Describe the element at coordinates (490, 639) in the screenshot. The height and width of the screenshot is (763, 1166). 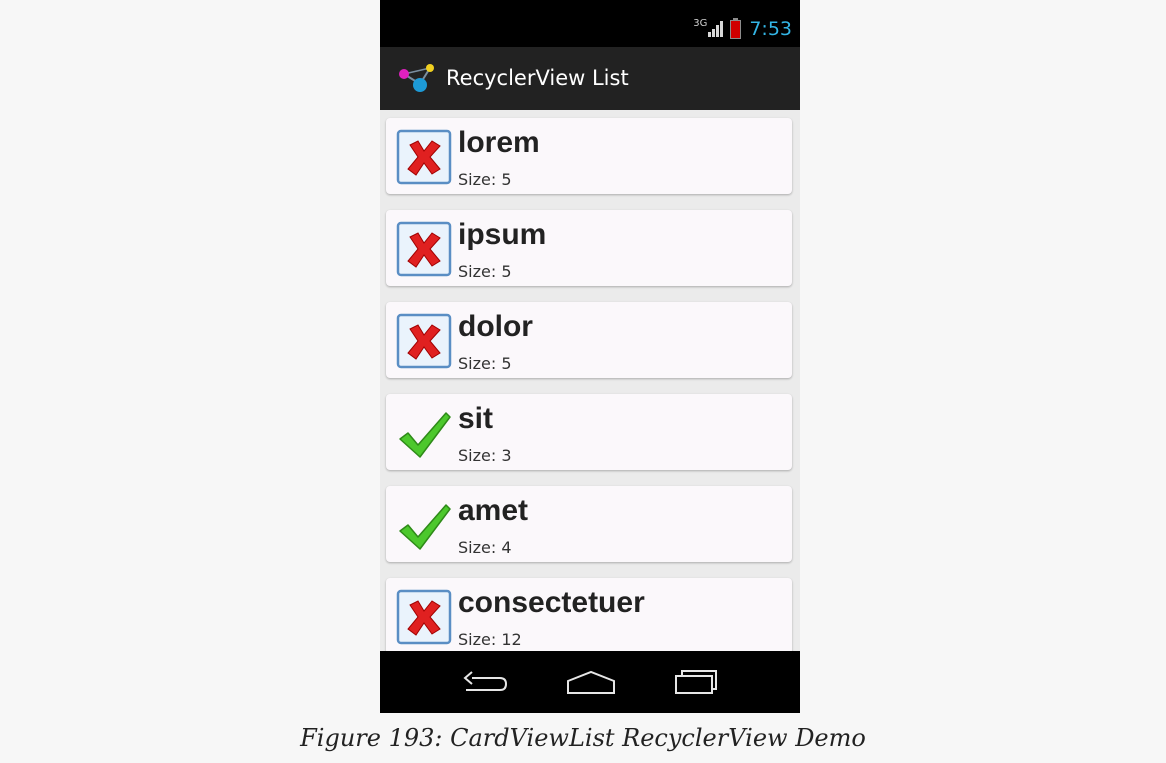
I see `item-size: Size: 12` at that location.